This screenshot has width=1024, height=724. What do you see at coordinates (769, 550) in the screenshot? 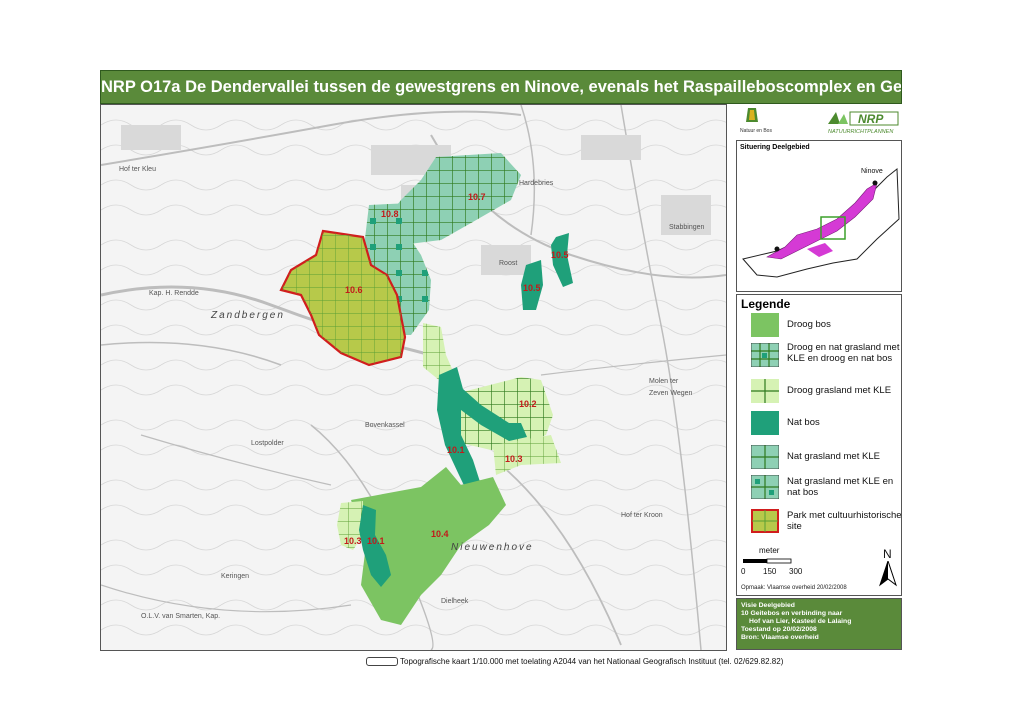
I see `scale-unit: meter` at bounding box center [769, 550].